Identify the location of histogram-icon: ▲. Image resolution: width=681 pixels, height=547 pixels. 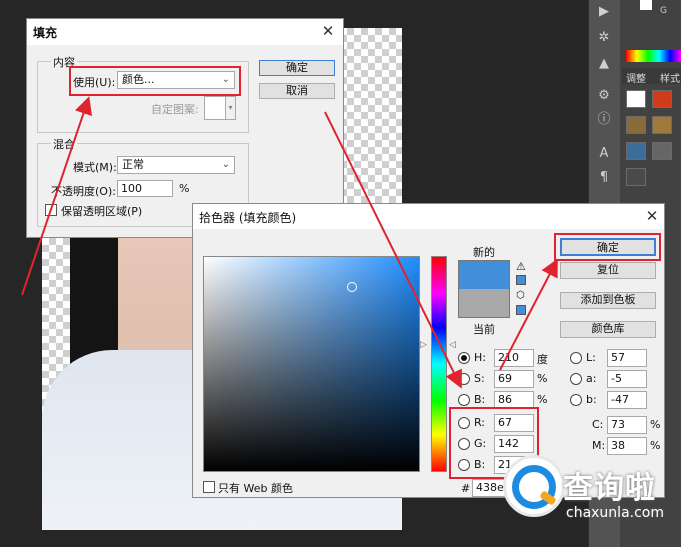
(604, 64).